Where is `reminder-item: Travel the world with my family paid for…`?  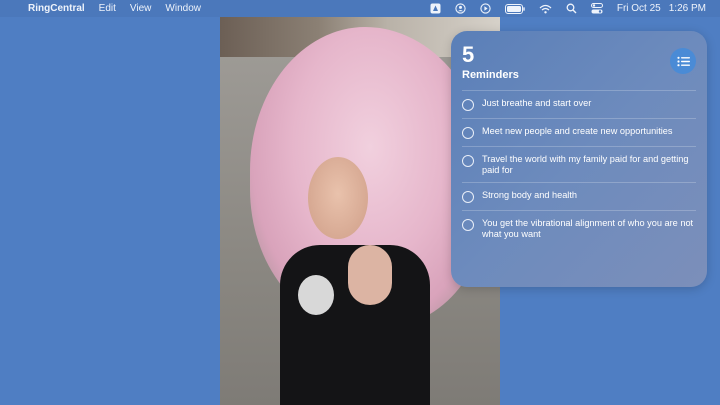
reminder-item: Travel the world with my family paid for… is located at coordinates (579, 164).